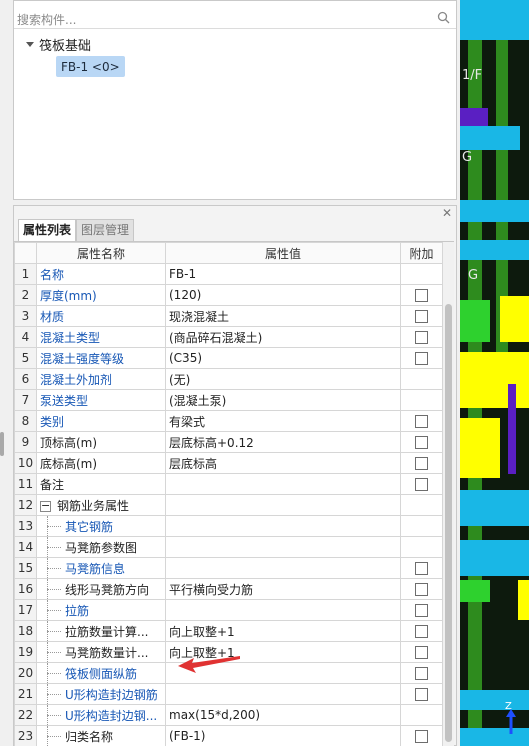 The width and height of the screenshot is (529, 746). I want to click on table-row: 13 其它钢筋, so click(228, 526).